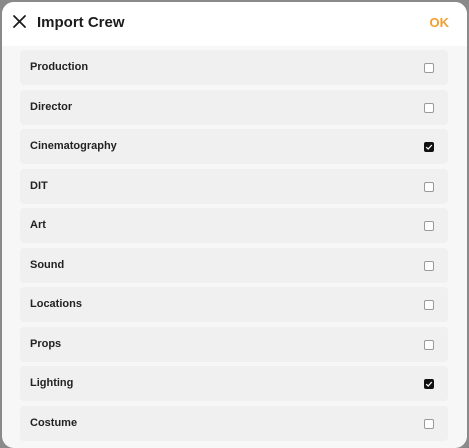  Describe the element at coordinates (234, 423) in the screenshot. I see `list-item-department: Costume` at that location.